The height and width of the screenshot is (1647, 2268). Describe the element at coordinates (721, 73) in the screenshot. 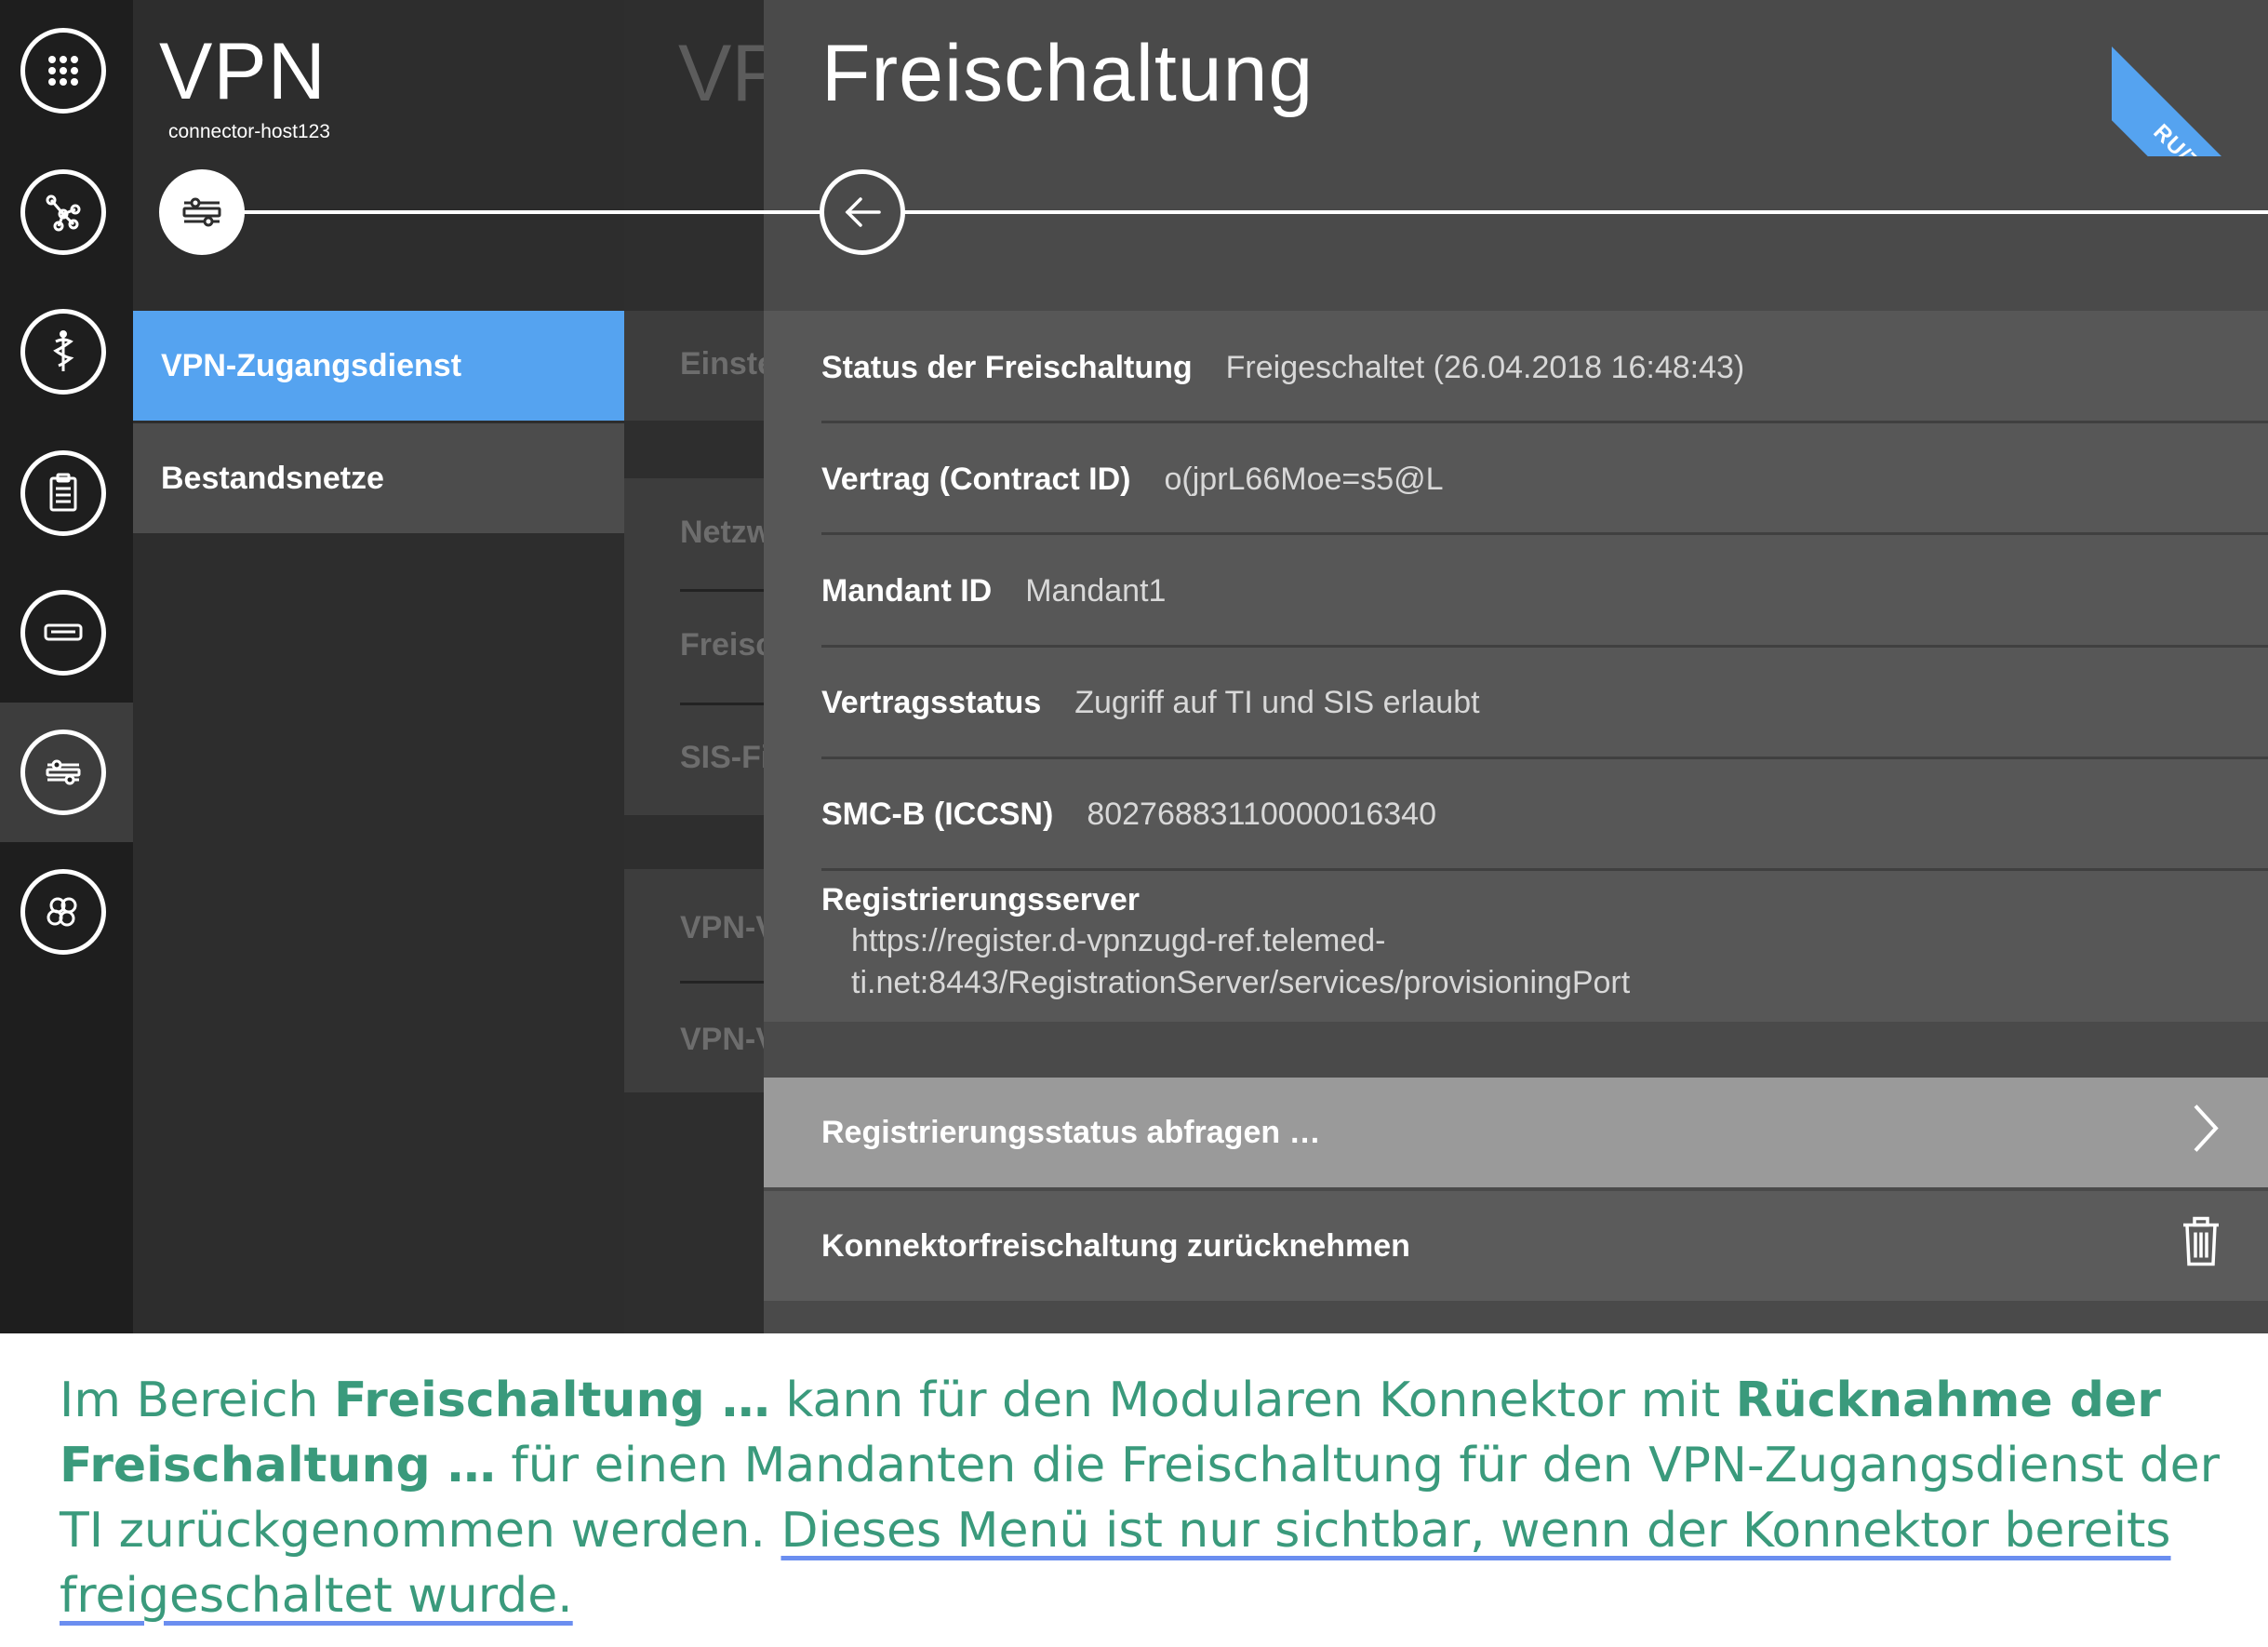

I see `background-title: VP` at that location.